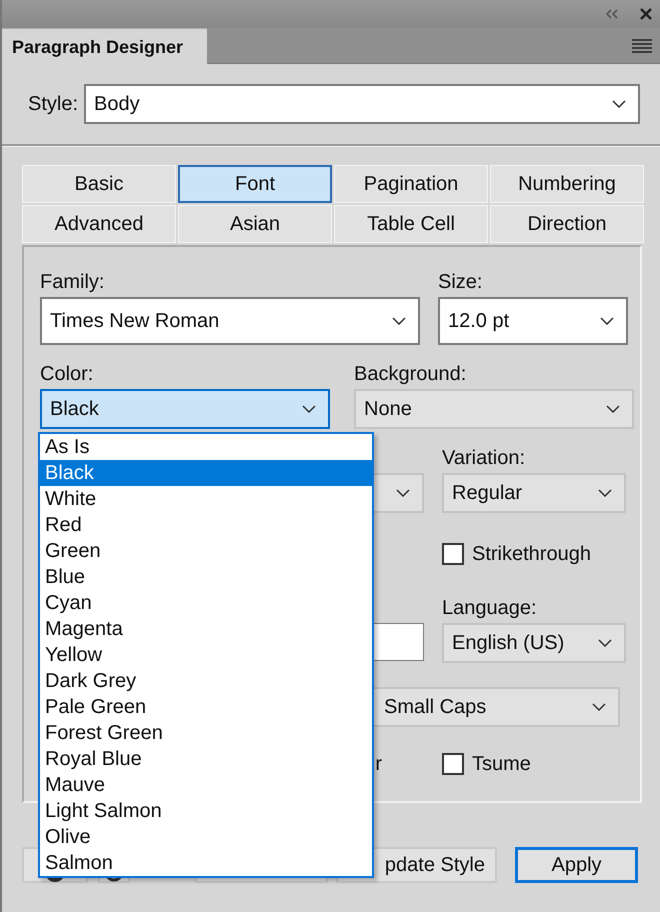 The width and height of the screenshot is (660, 912). What do you see at coordinates (206, 811) in the screenshot?
I see `color-option: Light Salmon` at bounding box center [206, 811].